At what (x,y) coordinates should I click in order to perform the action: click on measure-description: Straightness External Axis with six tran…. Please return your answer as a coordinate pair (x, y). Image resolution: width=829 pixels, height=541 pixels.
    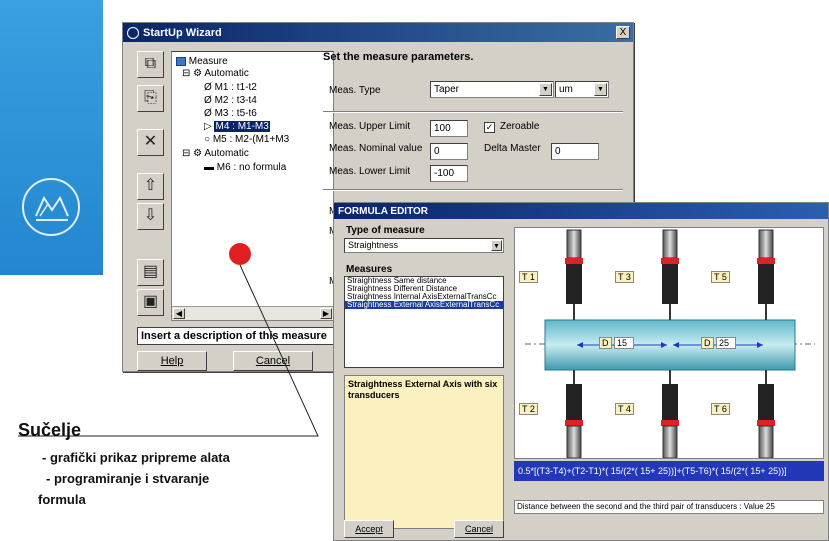
    Looking at the image, I should click on (424, 452).